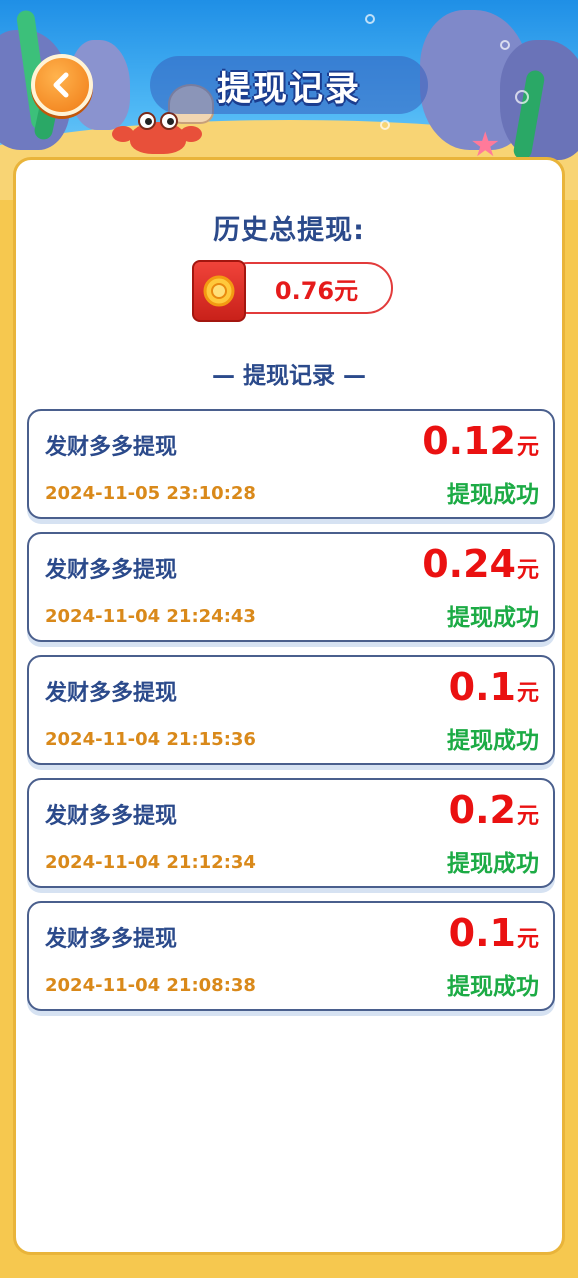 This screenshot has height=1278, width=578. What do you see at coordinates (219, 291) in the screenshot?
I see `red-packet-icon` at bounding box center [219, 291].